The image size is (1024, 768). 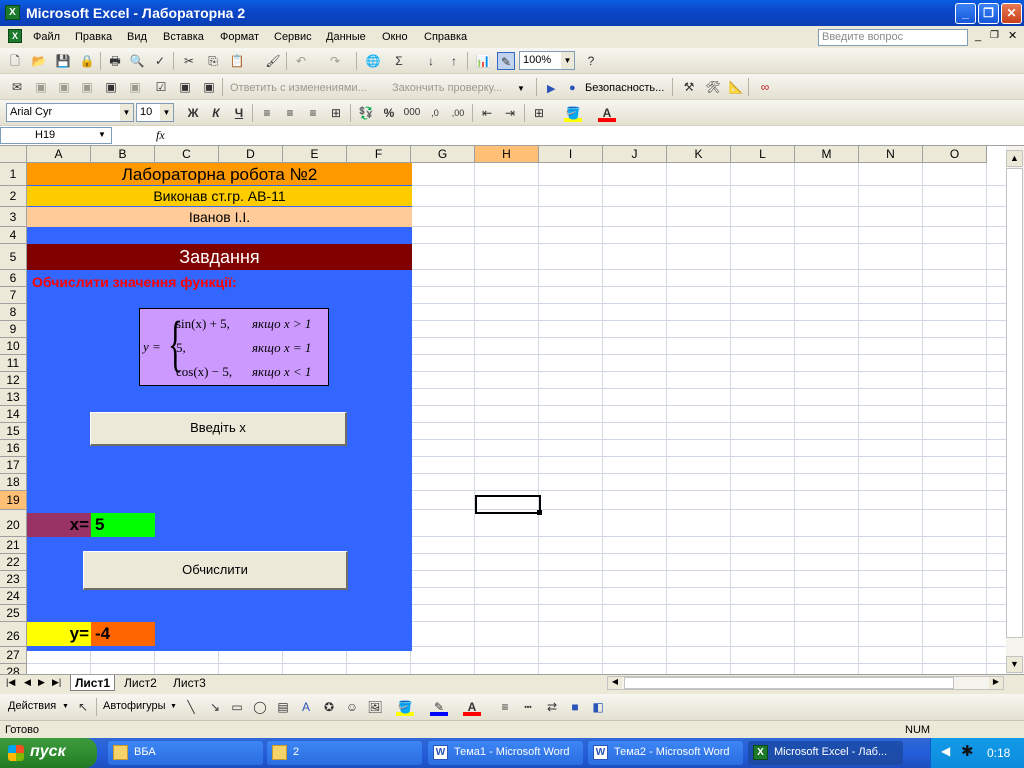 I want to click on column-header-a: A, so click(x=59, y=154).